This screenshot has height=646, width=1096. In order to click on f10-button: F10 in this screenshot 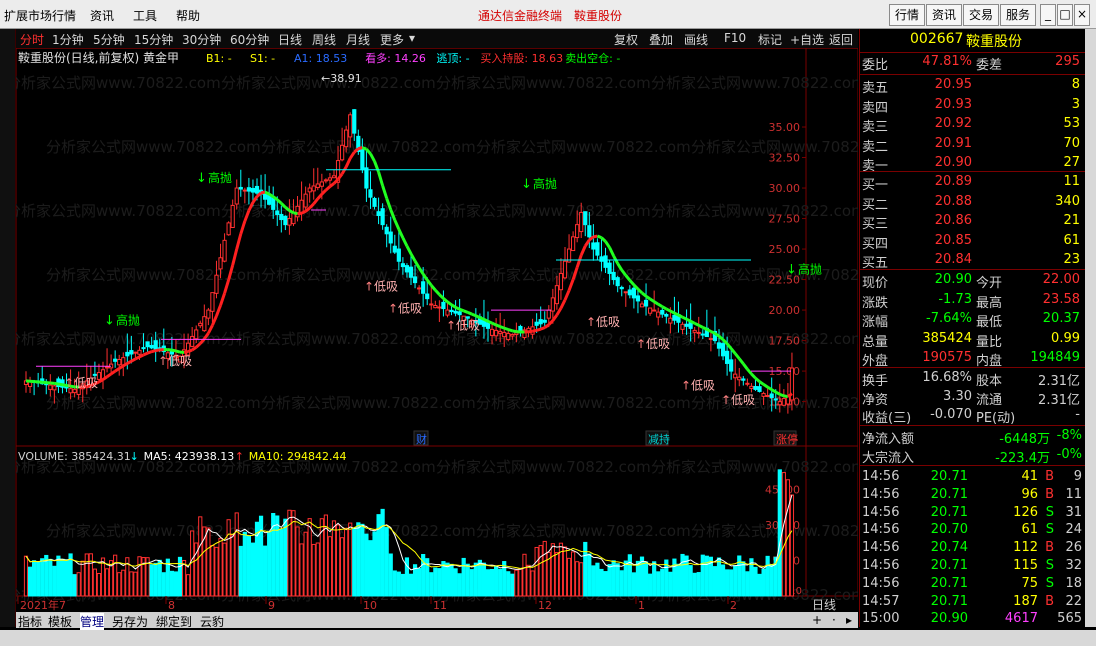, I will do `click(735, 38)`.